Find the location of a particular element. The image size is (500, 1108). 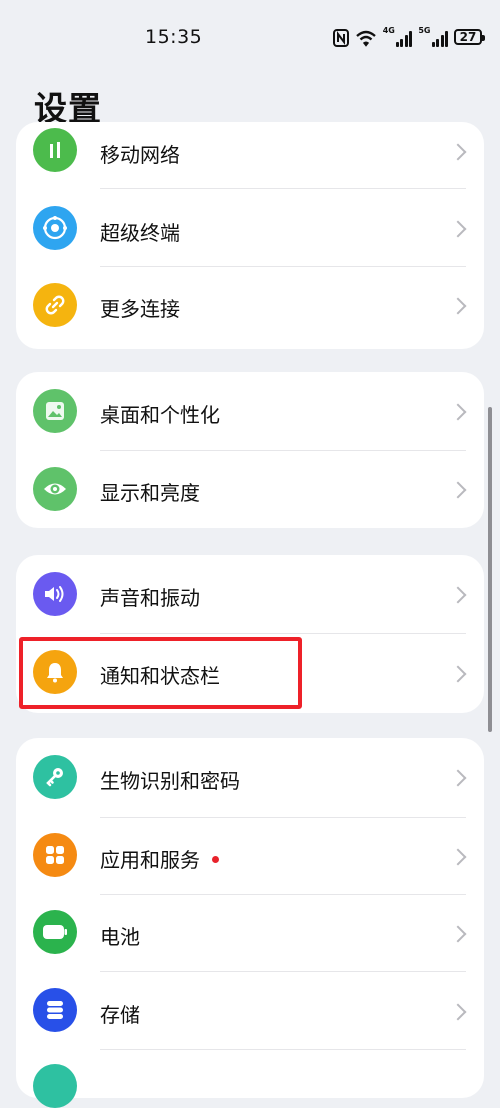

settings-group-display: 桌面和个性化 显示和亮度 is located at coordinates (250, 450).